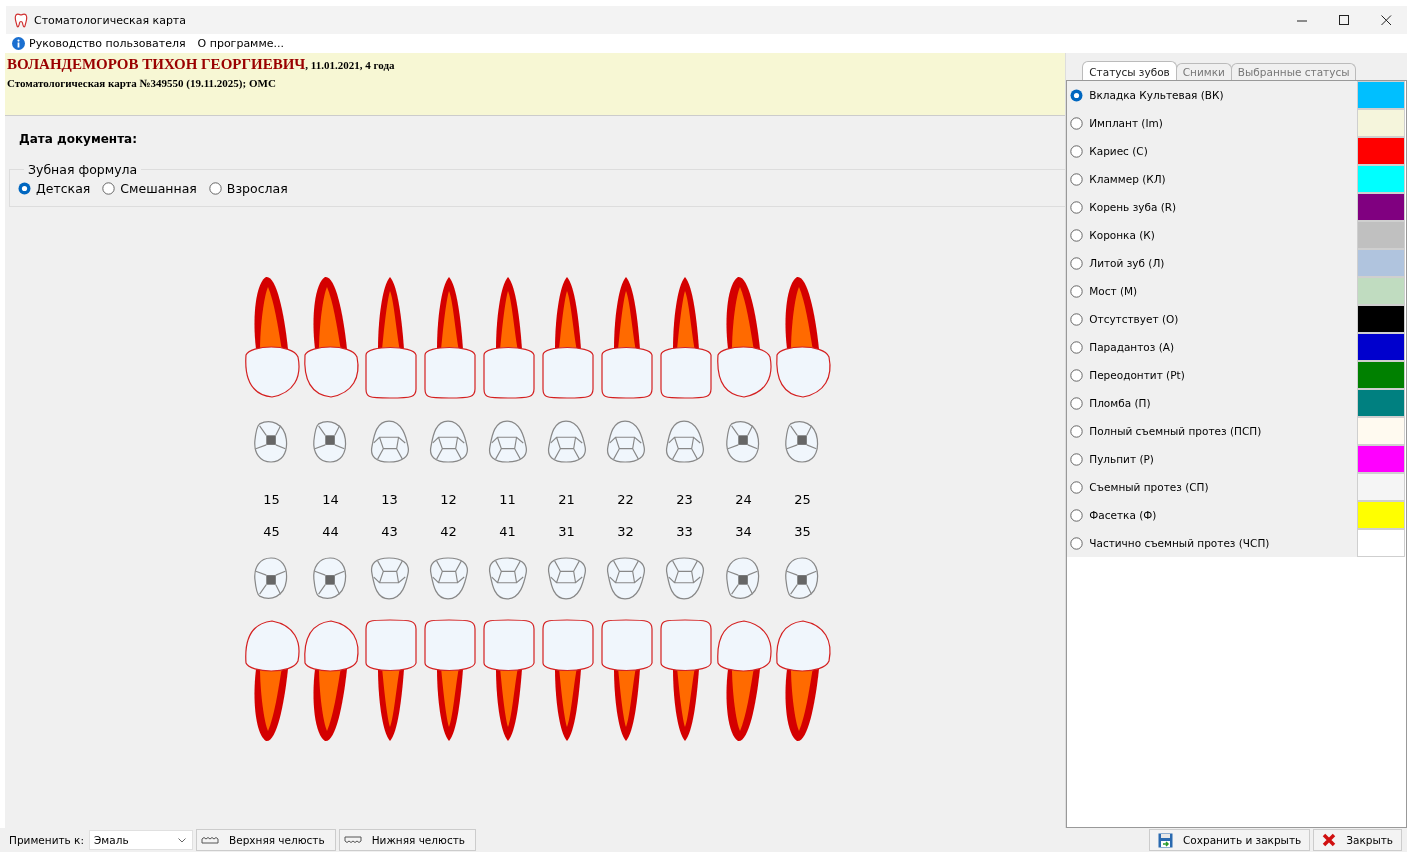 This screenshot has width=1413, height=852. What do you see at coordinates (507, 532) in the screenshot?
I see `tooth-number: 41` at bounding box center [507, 532].